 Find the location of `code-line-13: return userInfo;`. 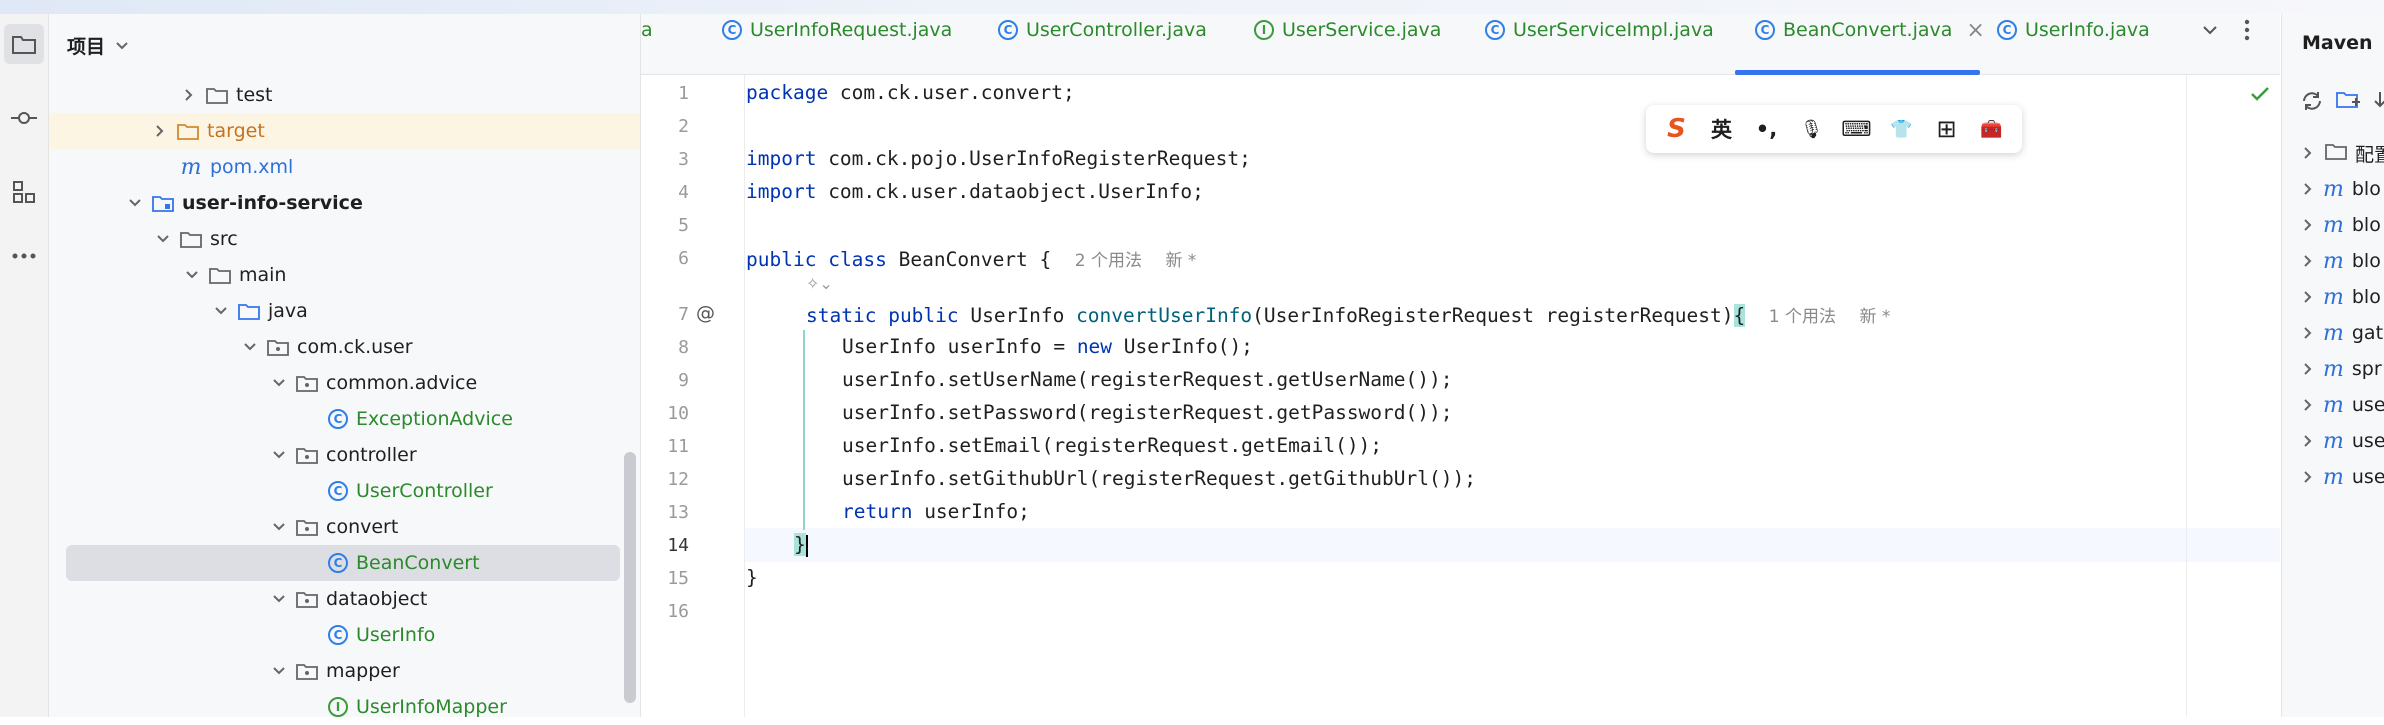

code-line-13: return userInfo; is located at coordinates (936, 511).